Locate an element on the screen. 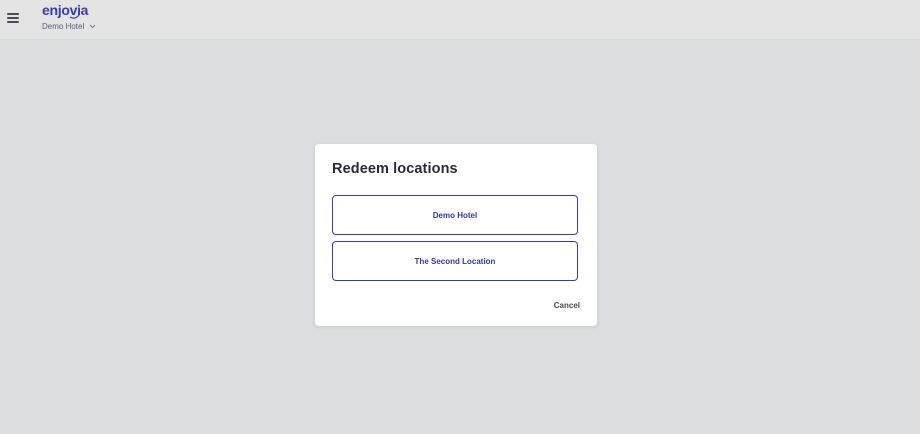 This screenshot has width=920, height=434. top-header: enjovia Demo Hotel is located at coordinates (460, 20).